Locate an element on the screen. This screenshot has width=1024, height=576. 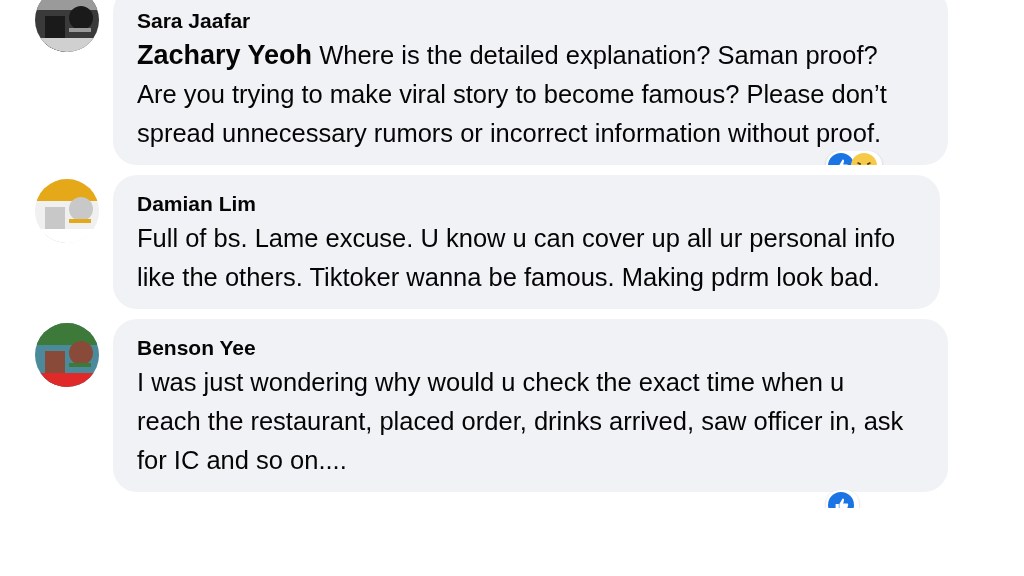
author-name: Benson Yee is located at coordinates (530, 348).